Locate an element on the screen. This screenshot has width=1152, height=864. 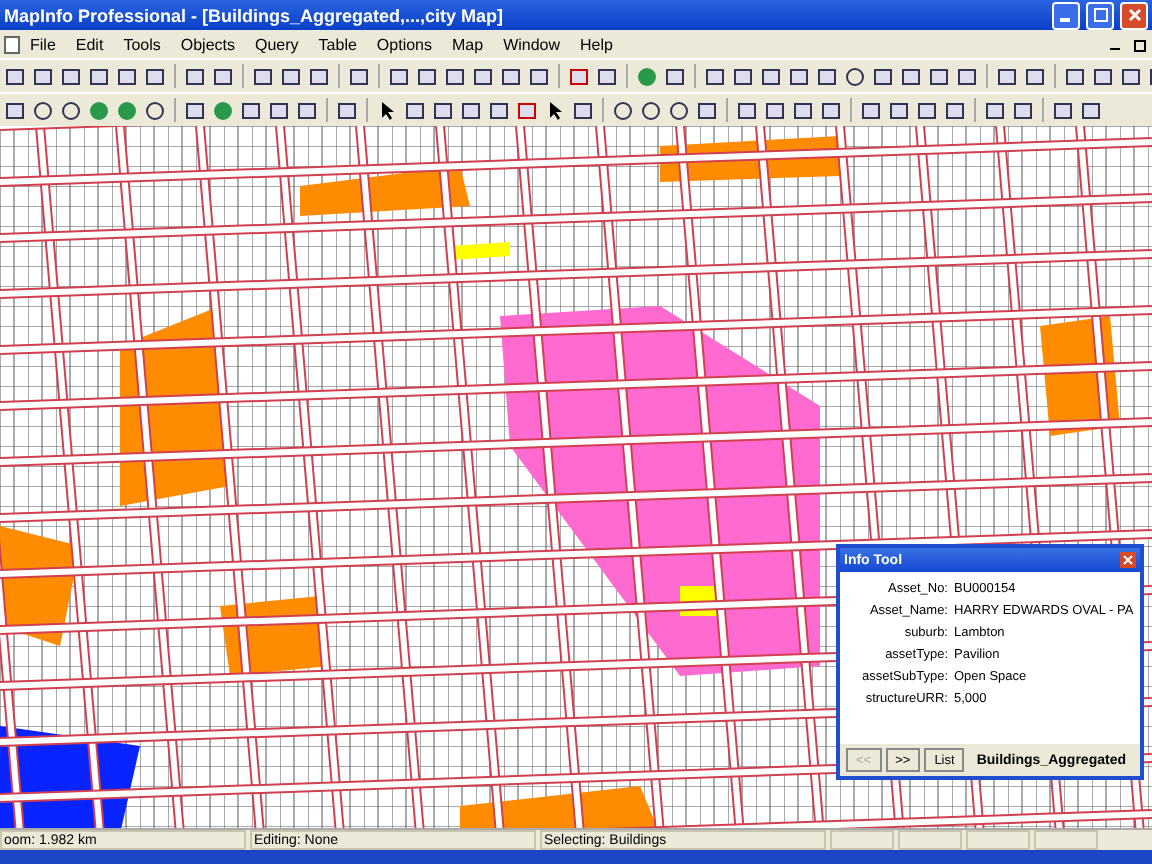
menu-item: File is located at coordinates (43, 44).